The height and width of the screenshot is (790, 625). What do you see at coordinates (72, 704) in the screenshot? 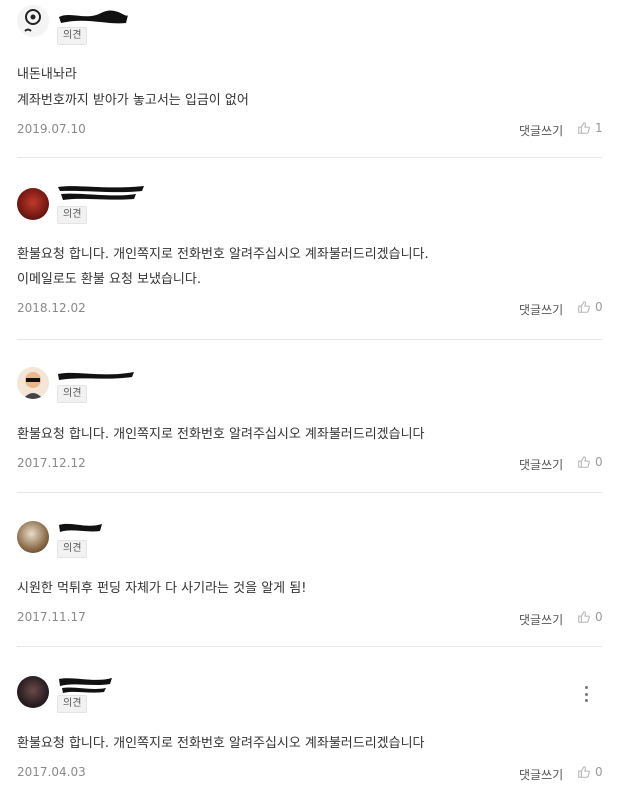
I see `opinion-badge: 의견` at bounding box center [72, 704].